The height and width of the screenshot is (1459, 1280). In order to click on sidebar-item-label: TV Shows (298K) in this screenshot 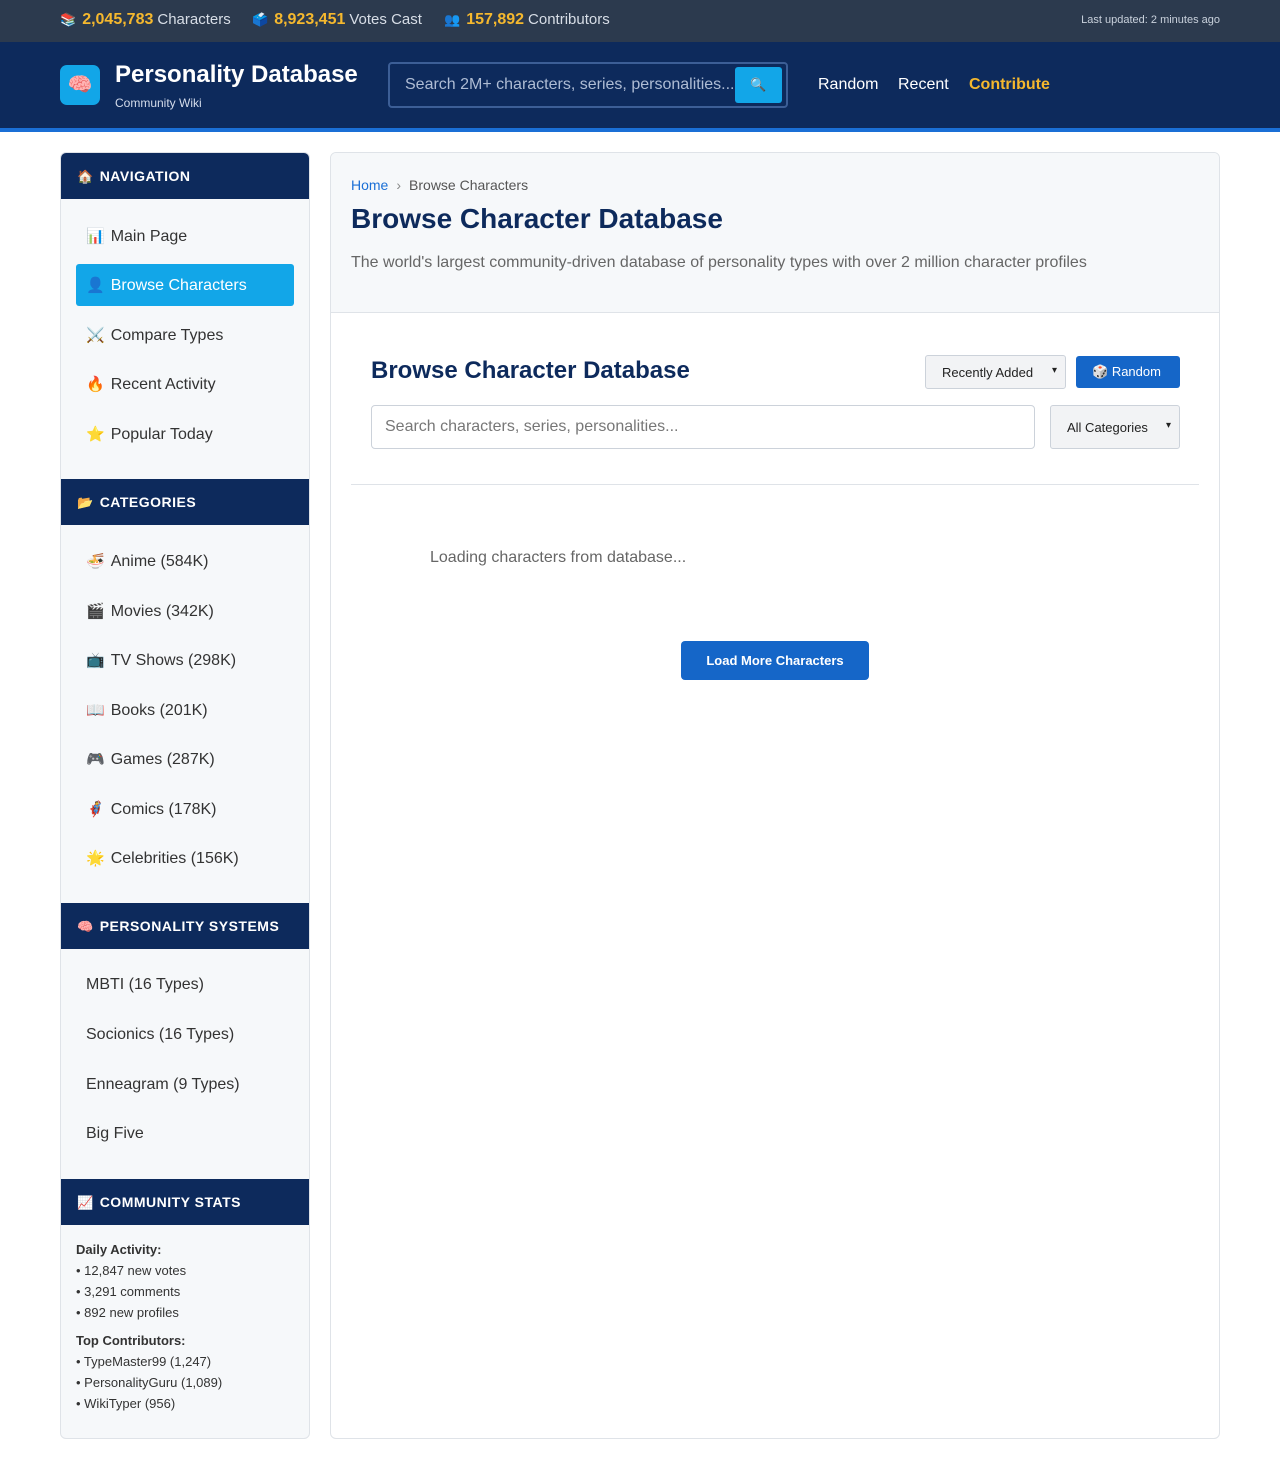, I will do `click(173, 660)`.